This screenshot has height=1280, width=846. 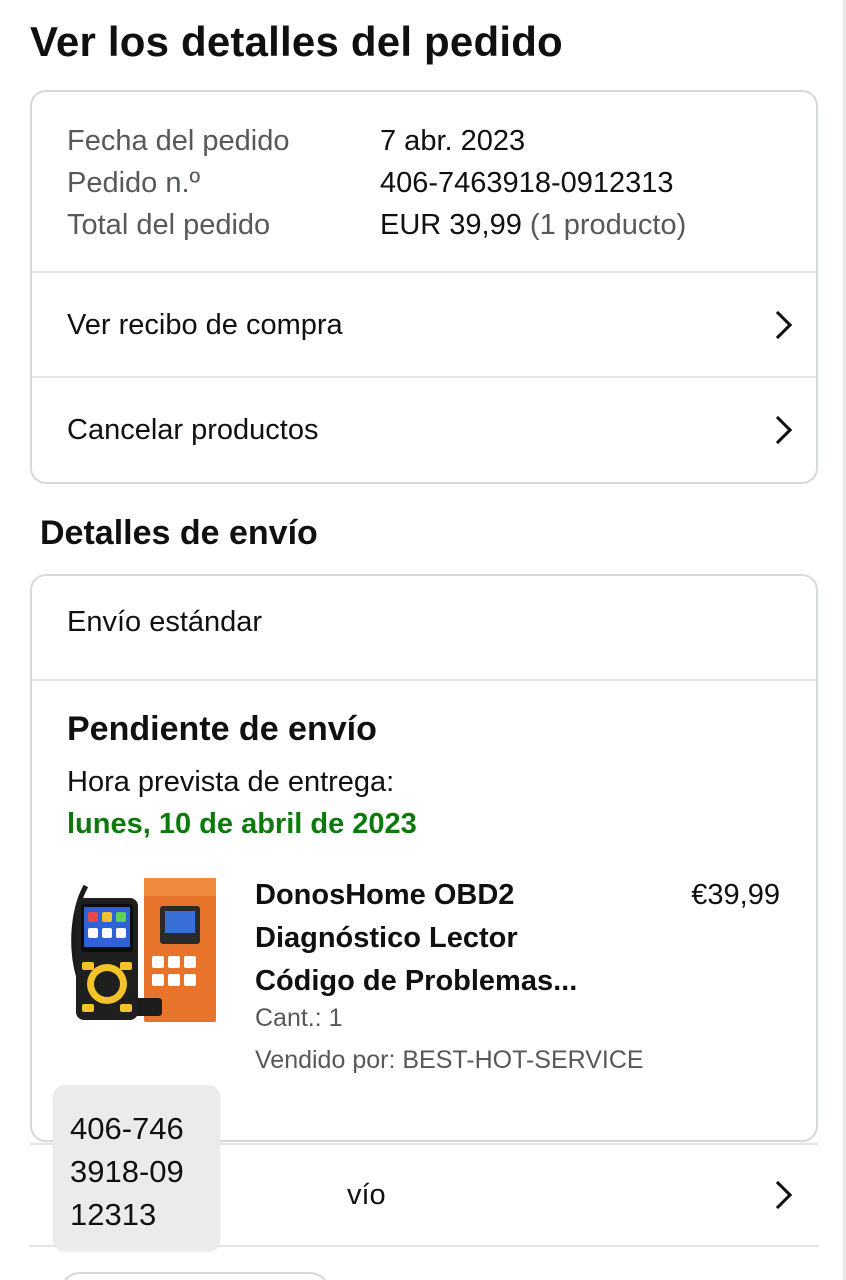 I want to click on tooltip-line: 12313, so click(x=113, y=1214).